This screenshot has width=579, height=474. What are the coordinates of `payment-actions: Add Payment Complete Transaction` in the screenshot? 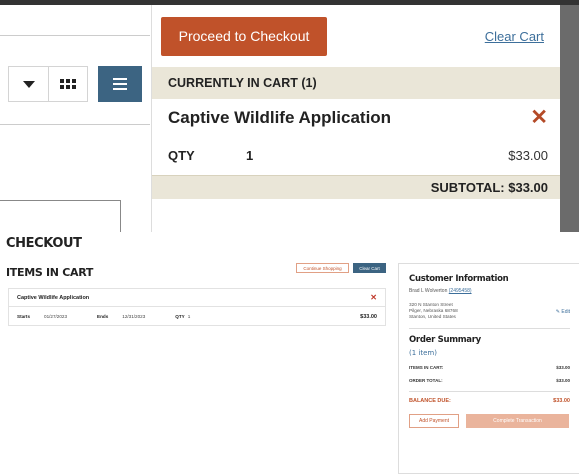 It's located at (489, 421).